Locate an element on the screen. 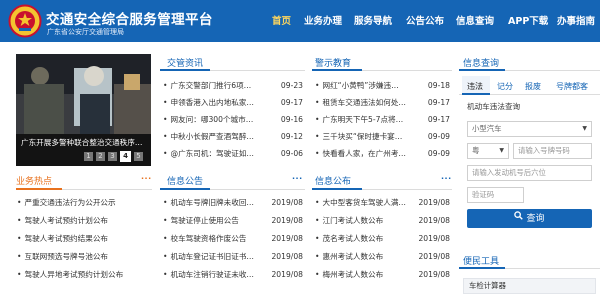  notice-title: 信息公告 is located at coordinates (185, 182).